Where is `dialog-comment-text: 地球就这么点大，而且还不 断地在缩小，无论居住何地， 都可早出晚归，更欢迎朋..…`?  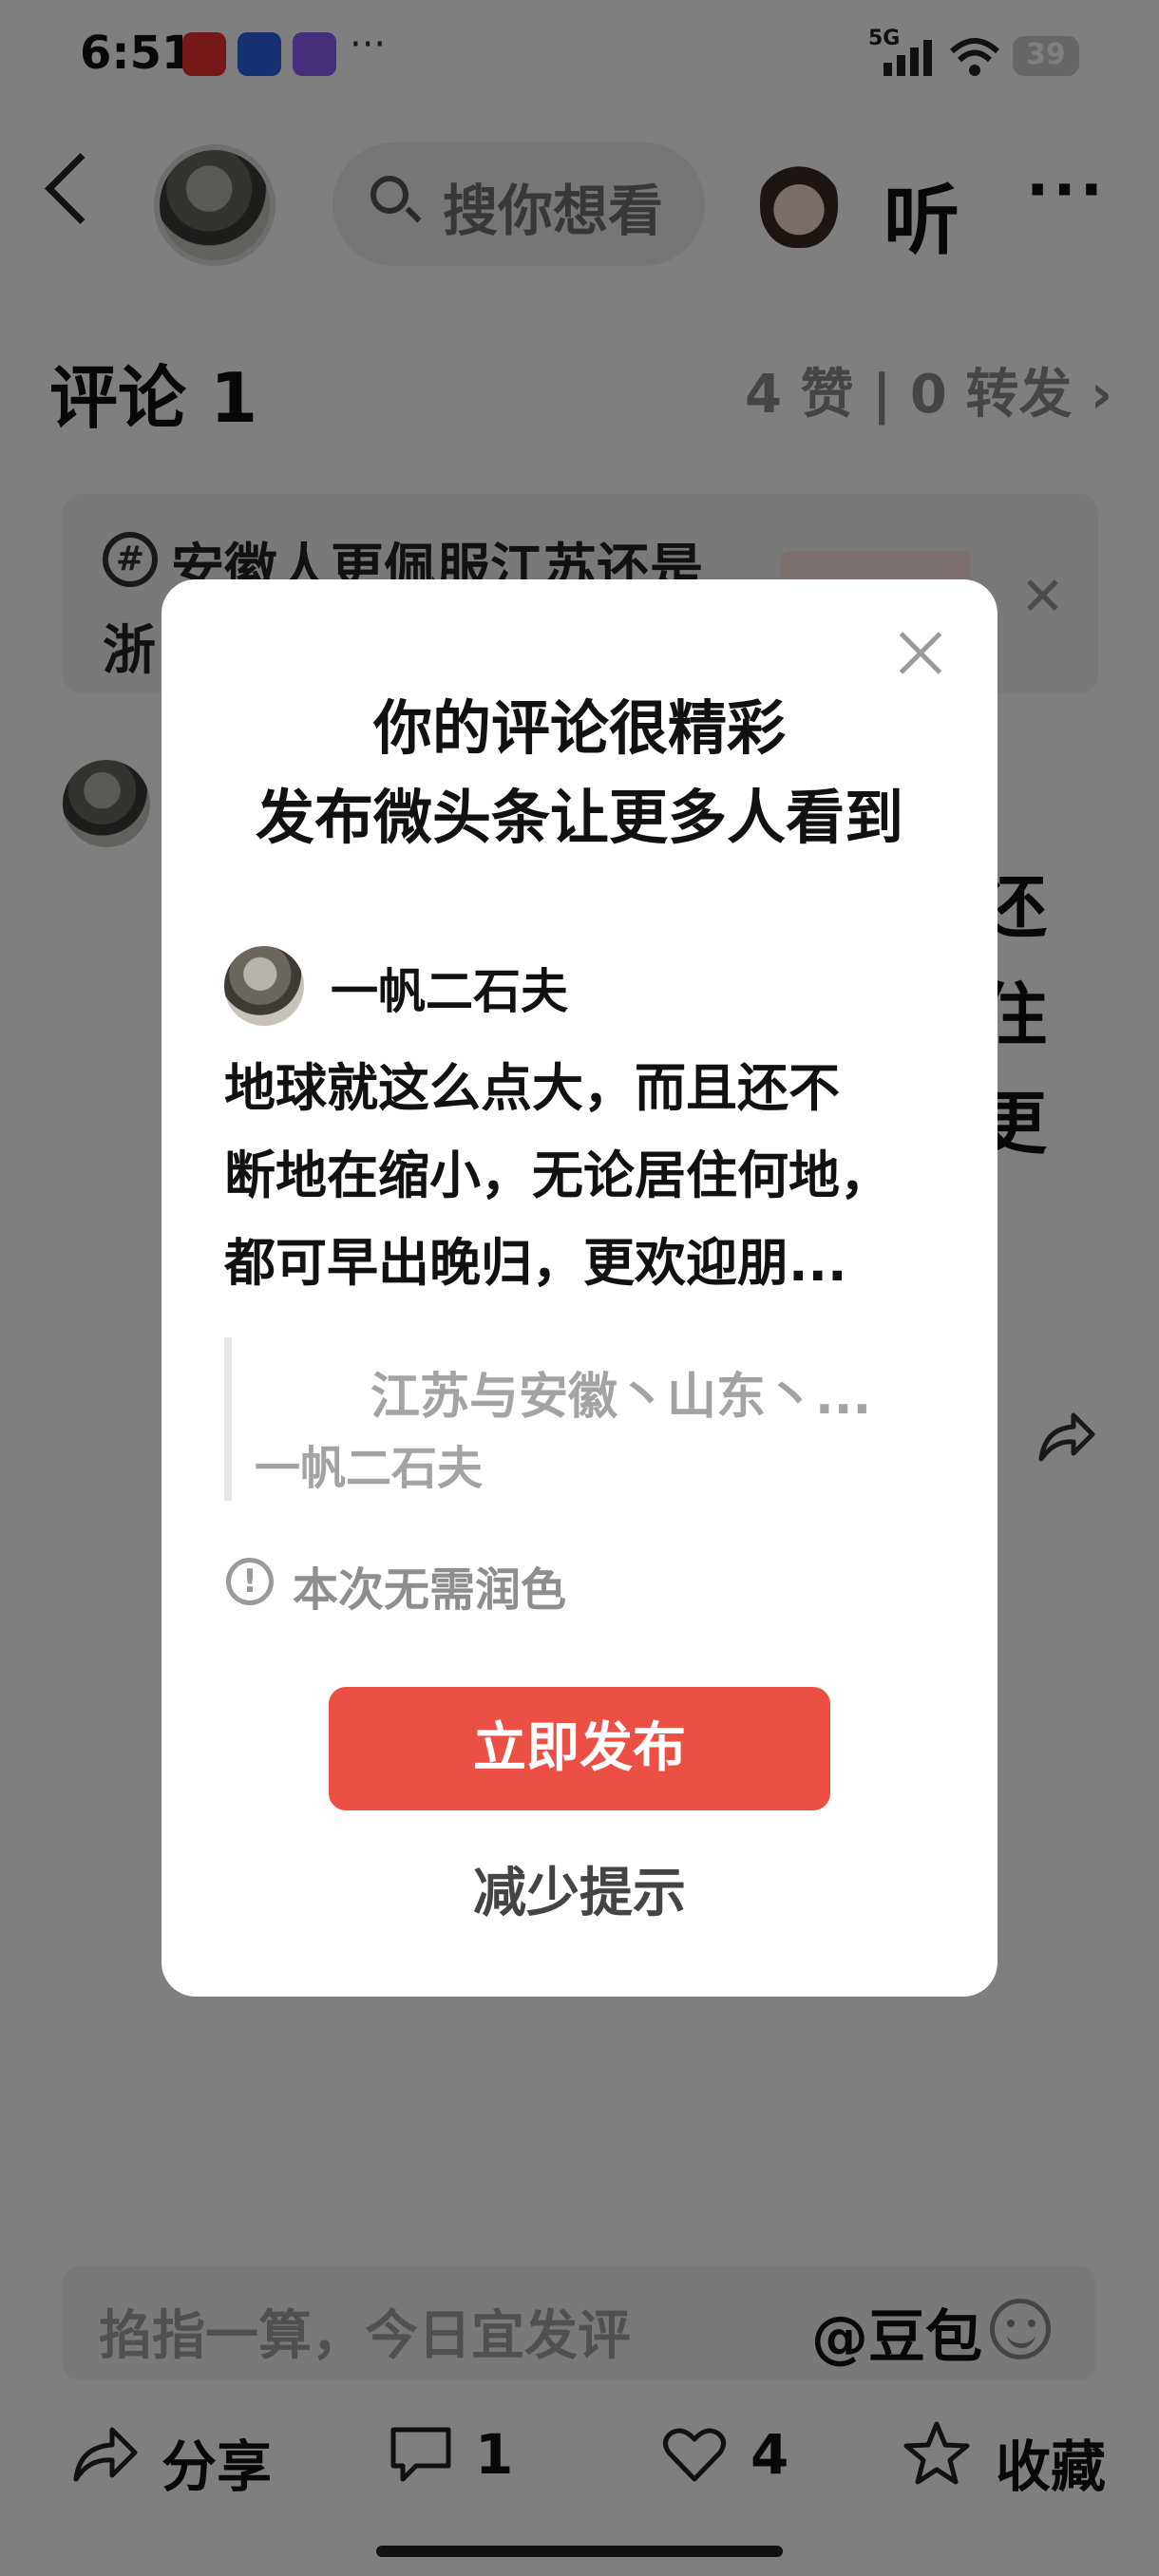
dialog-comment-text: 地球就这么点大，而且还不 断地在缩小，无论居住何地， 都可早出晚归，更欢迎朋..… is located at coordinates (590, 1176).